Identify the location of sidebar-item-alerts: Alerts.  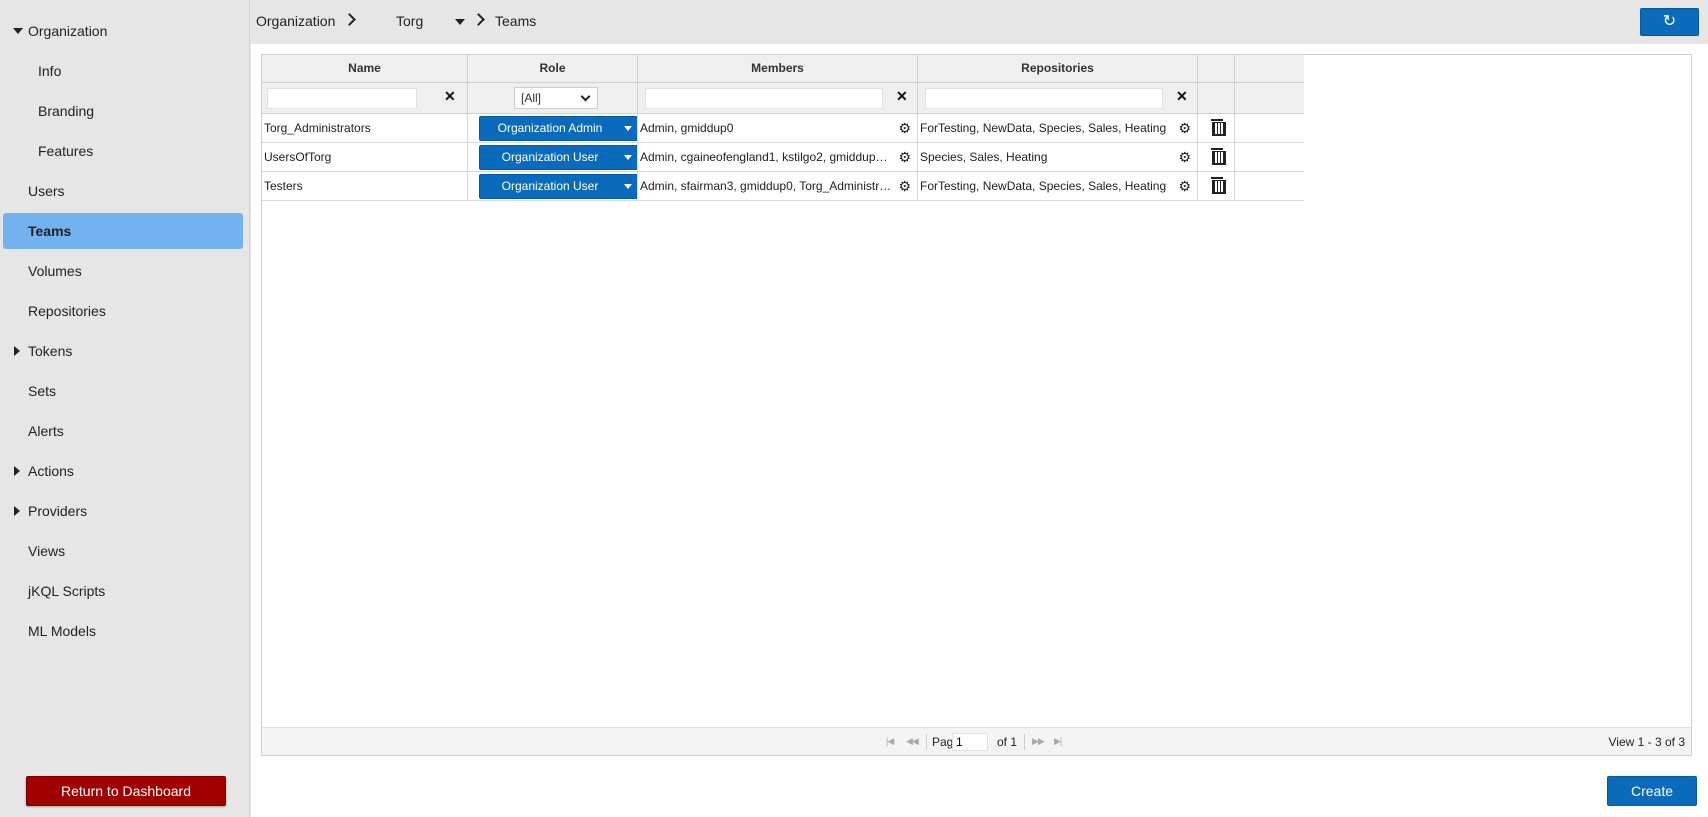
(123, 431).